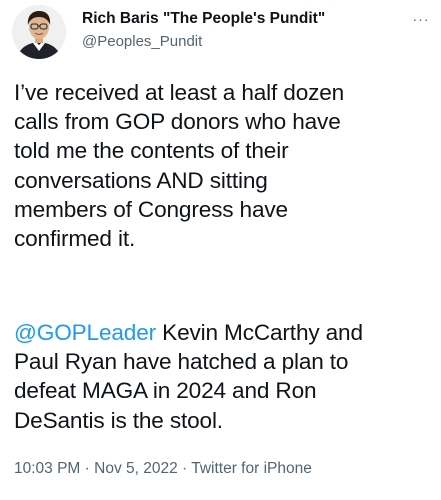 The width and height of the screenshot is (441, 500). I want to click on tweet-text-line: told me the contents of their, so click(151, 151).